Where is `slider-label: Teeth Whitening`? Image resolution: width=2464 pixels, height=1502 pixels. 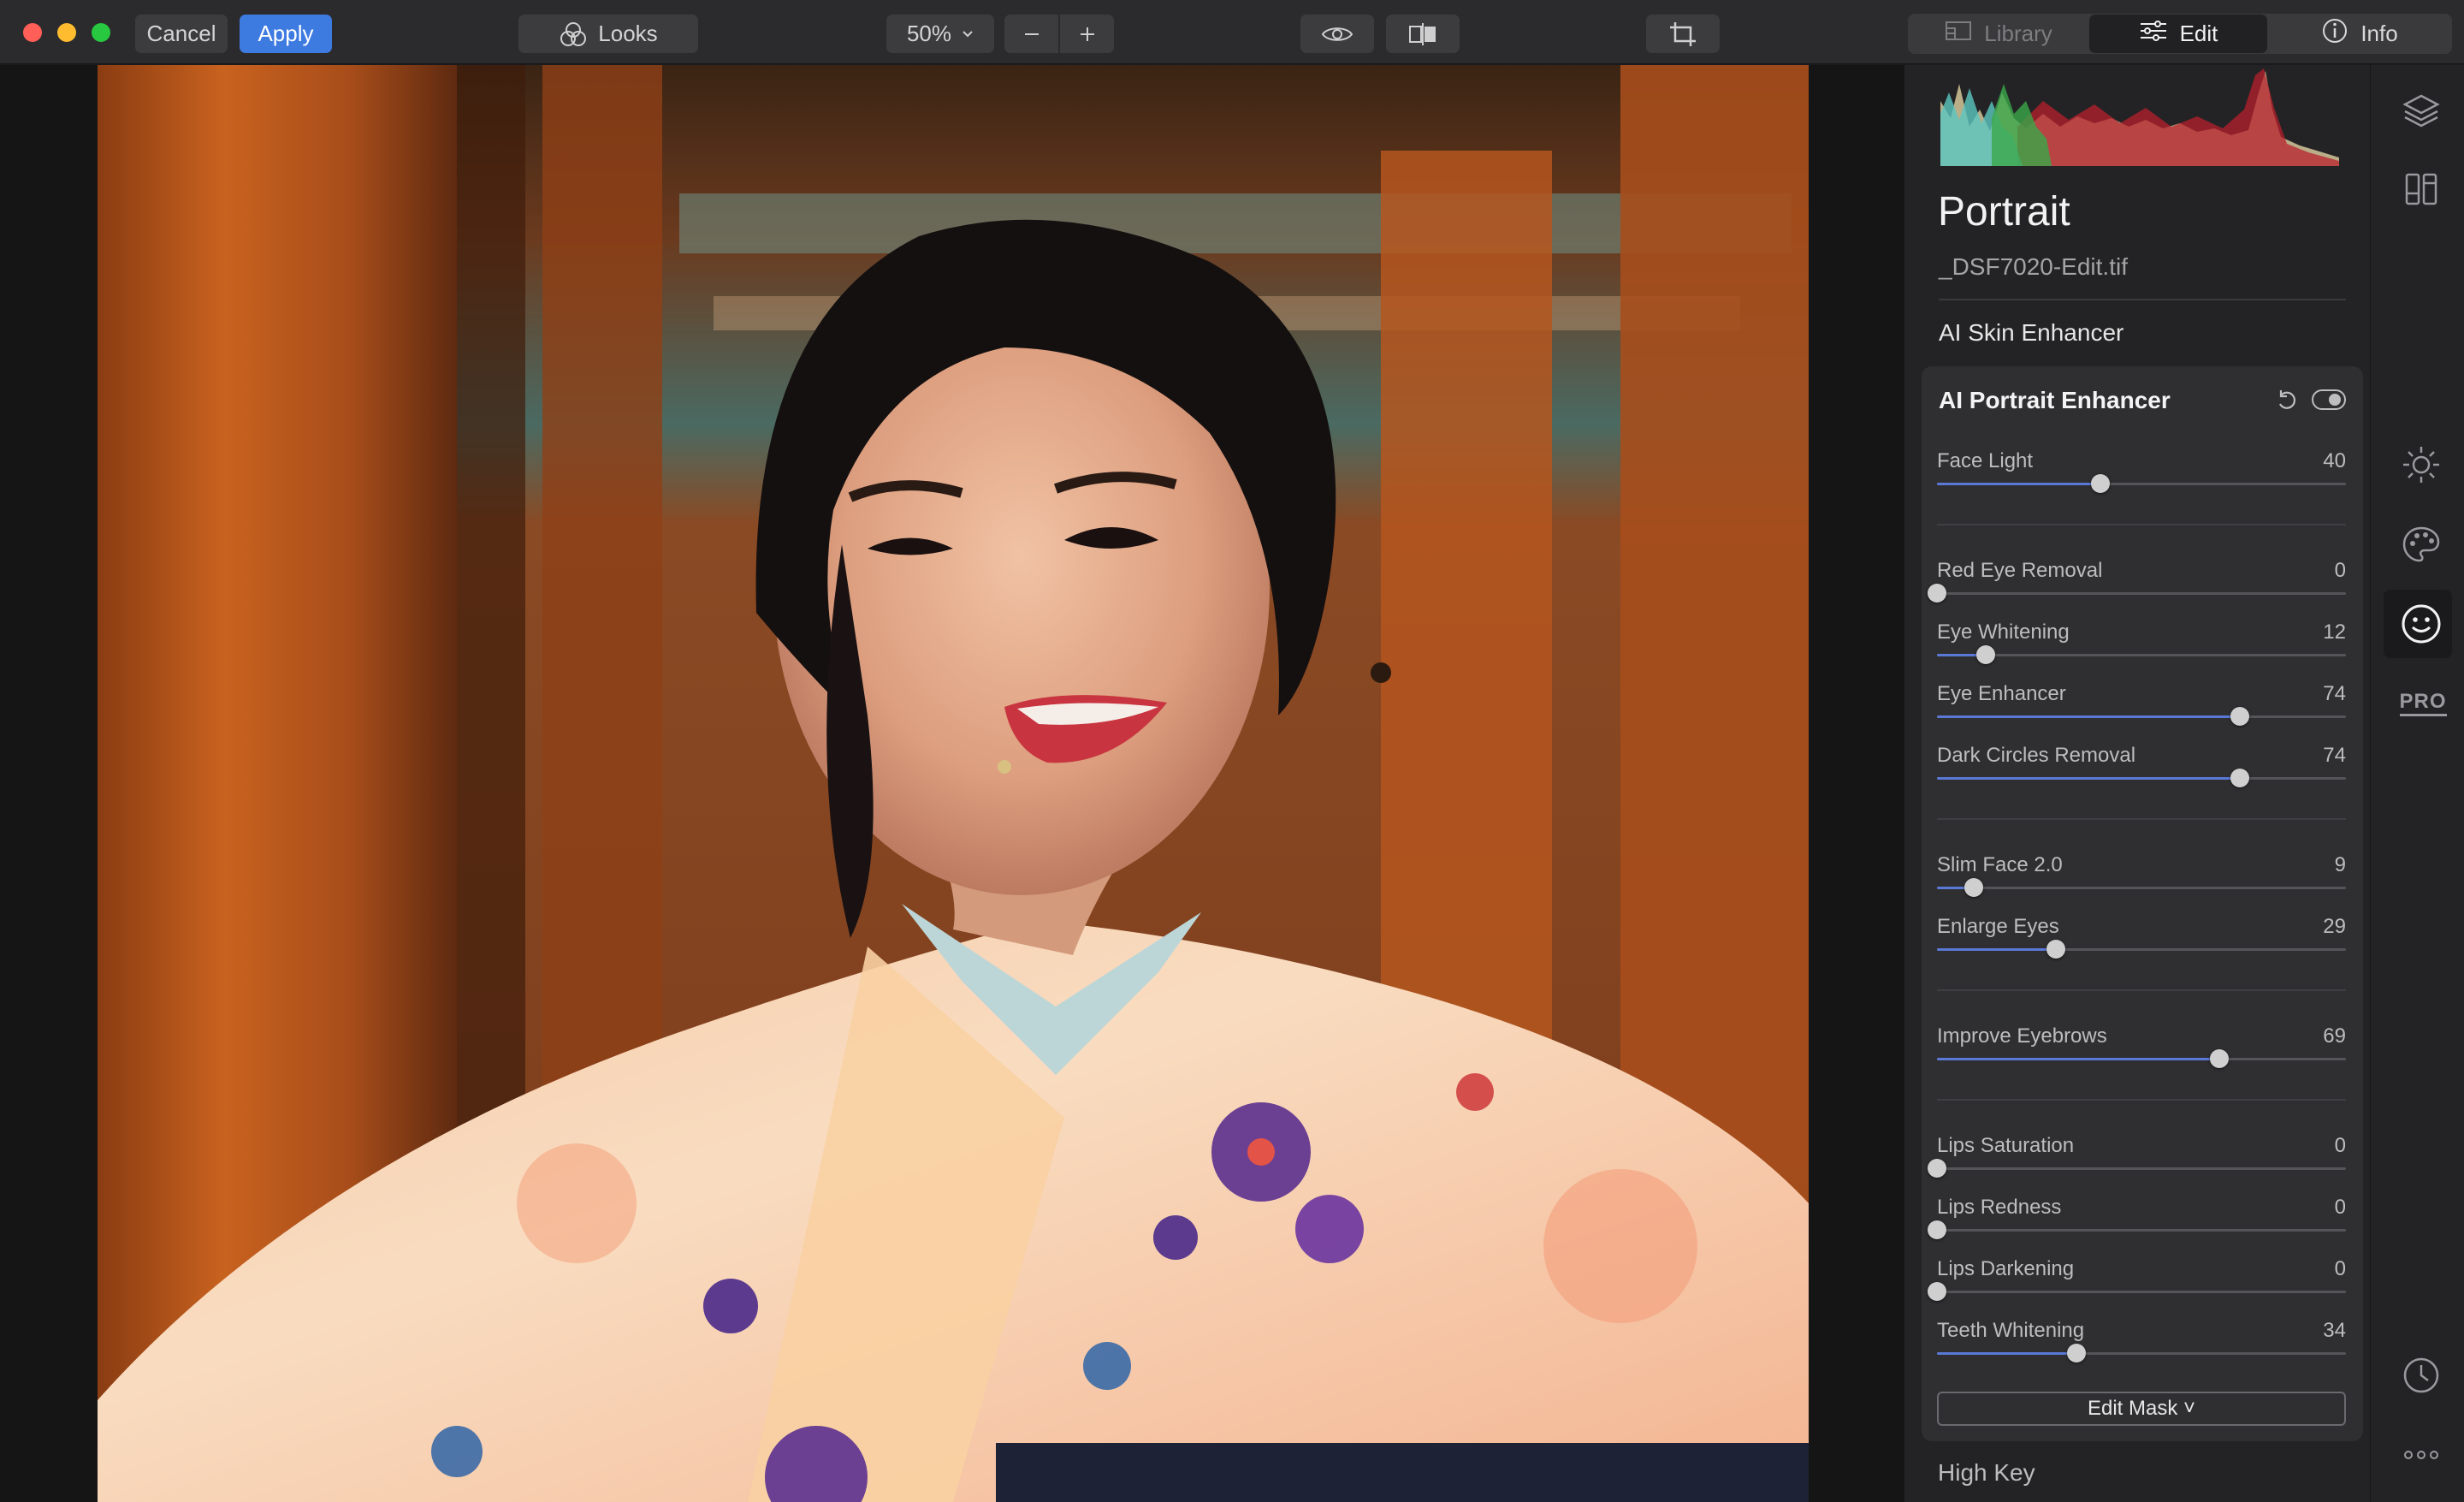 slider-label: Teeth Whitening is located at coordinates (2011, 1330).